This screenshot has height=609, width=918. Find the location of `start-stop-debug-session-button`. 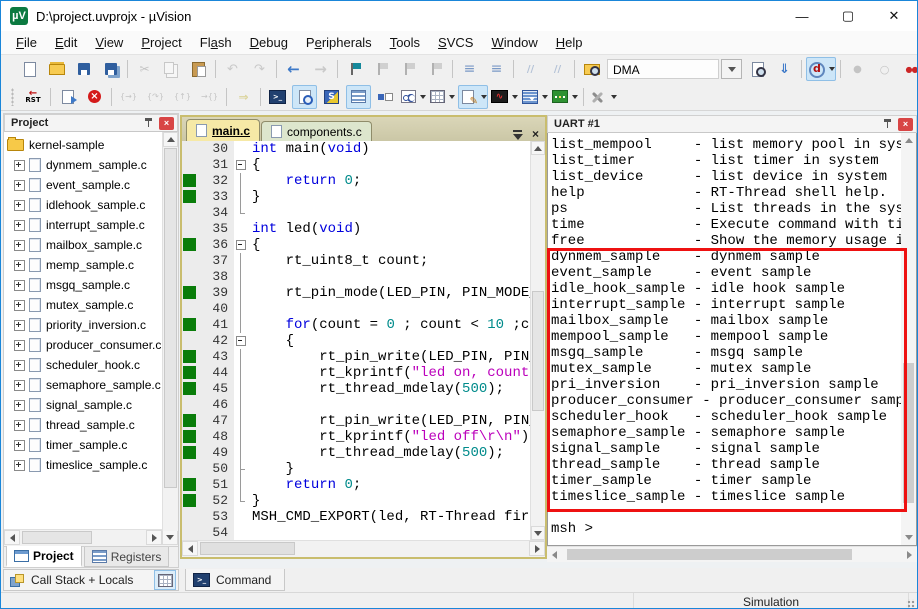

start-stop-debug-session-button is located at coordinates (821, 69).